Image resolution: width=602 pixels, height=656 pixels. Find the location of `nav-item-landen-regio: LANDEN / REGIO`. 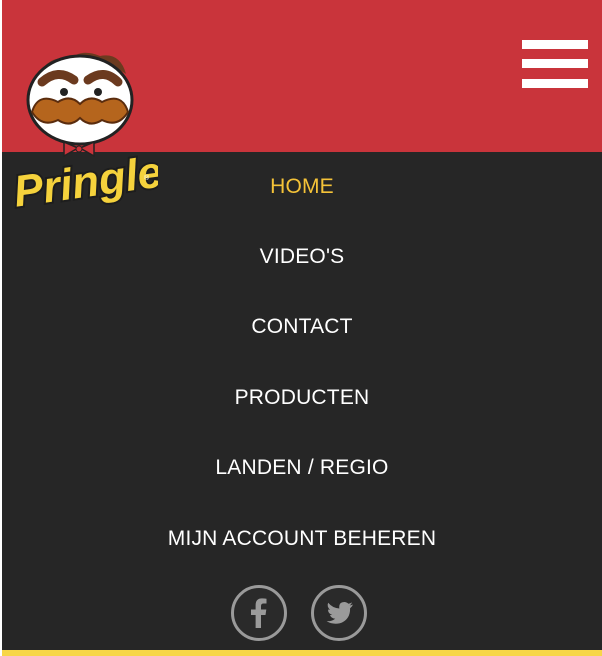

nav-item-landen-regio: LANDEN / REGIO is located at coordinates (302, 468).